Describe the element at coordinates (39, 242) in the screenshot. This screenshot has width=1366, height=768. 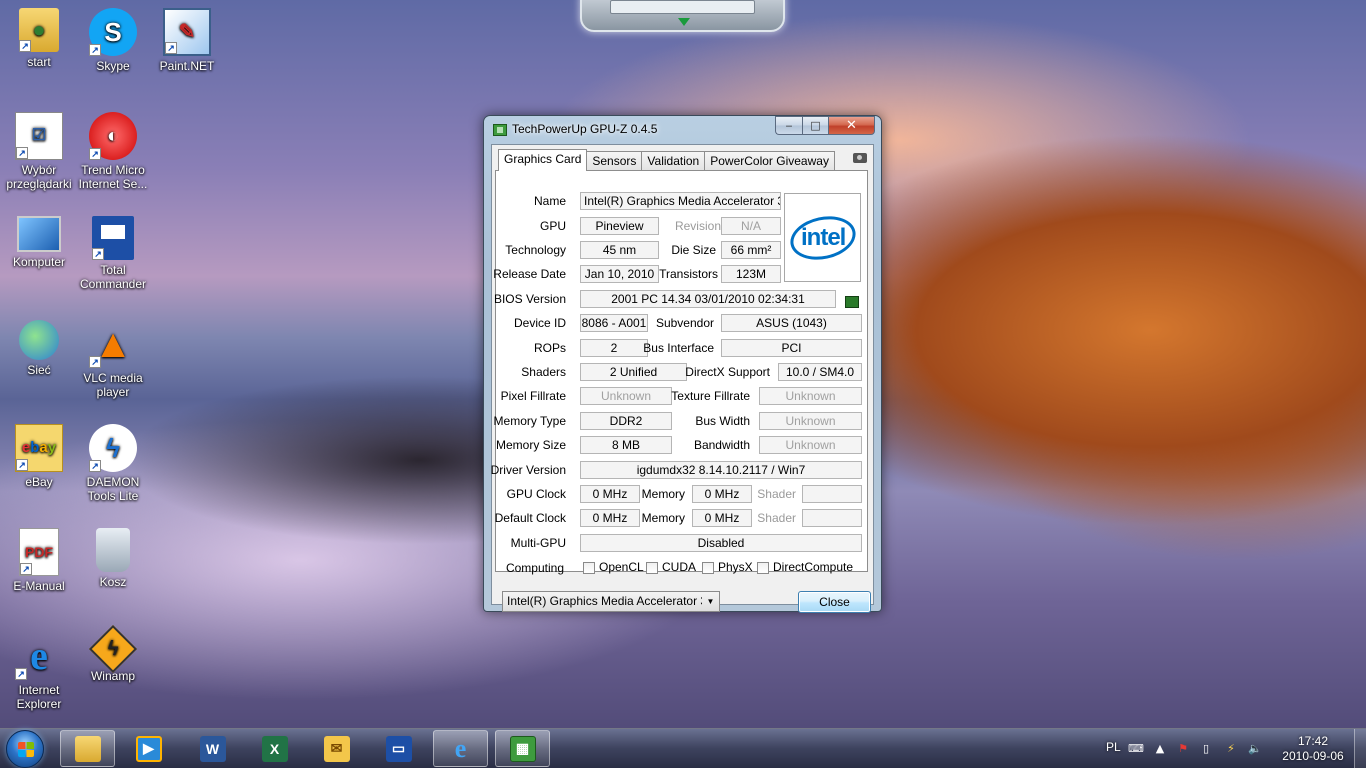
I see `desktop-icon-computer: Komputer` at that location.